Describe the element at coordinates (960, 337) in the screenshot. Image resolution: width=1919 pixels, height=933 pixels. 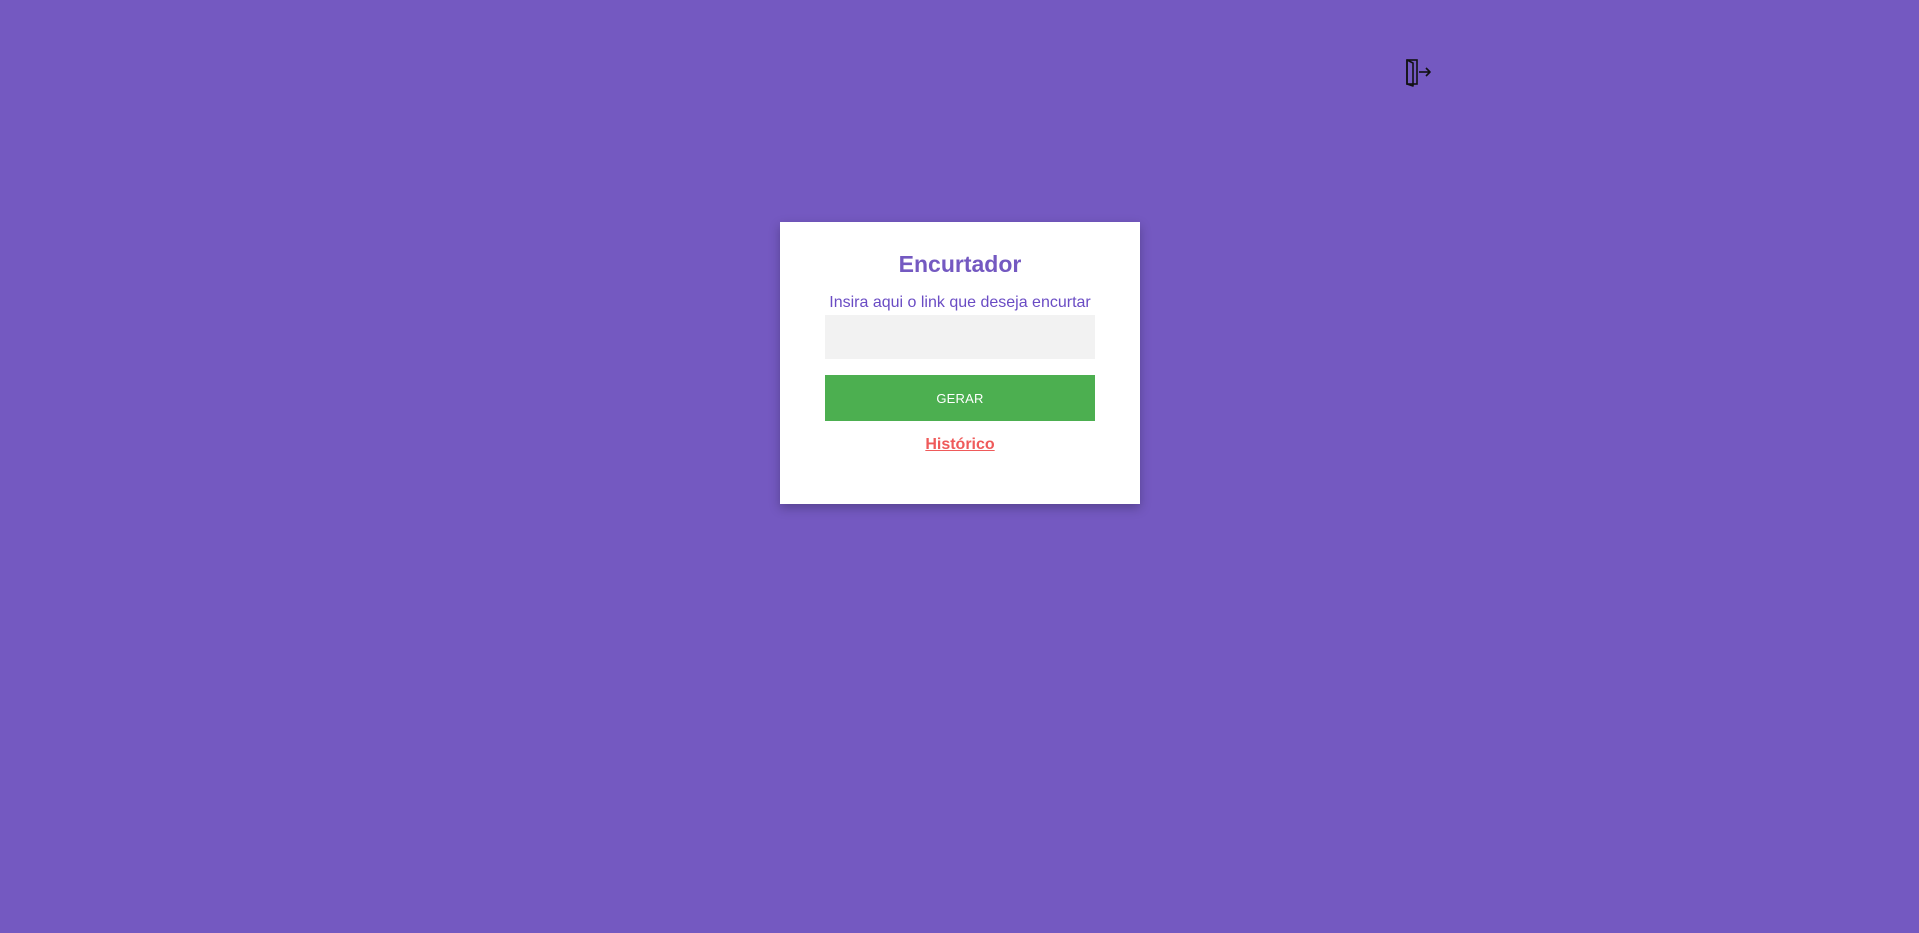
I see `link-input` at that location.